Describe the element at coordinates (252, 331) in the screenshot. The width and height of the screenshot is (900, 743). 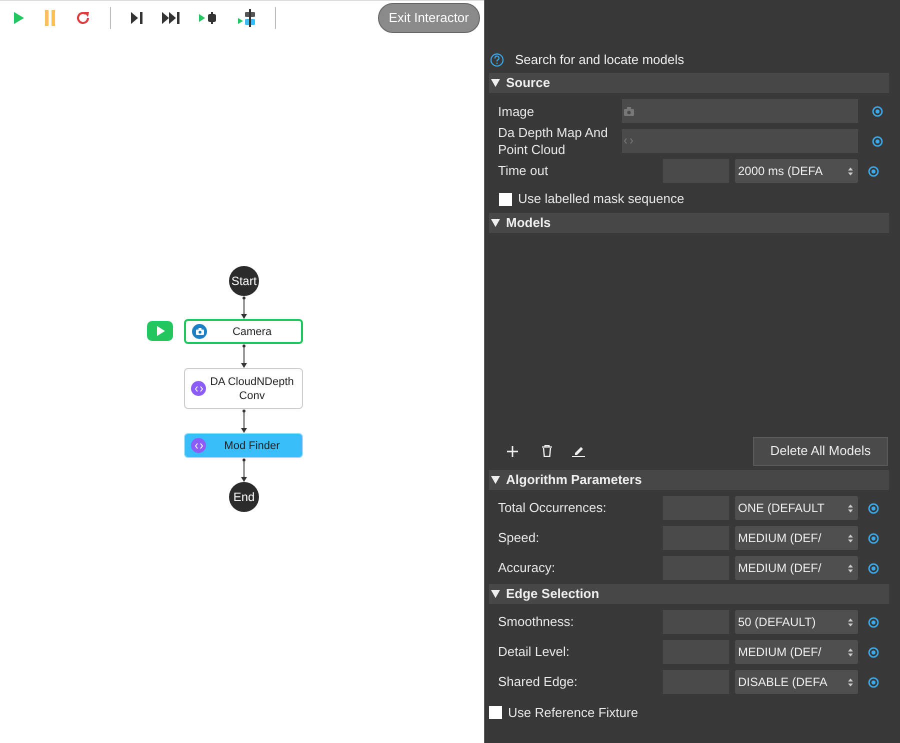
I see `node-label: Camera` at that location.